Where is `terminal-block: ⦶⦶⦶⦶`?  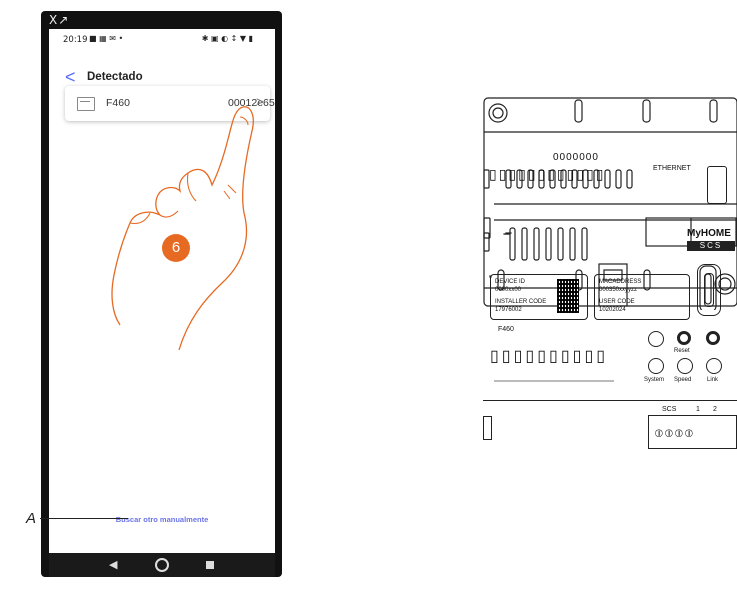 terminal-block: ⦶⦶⦶⦶ is located at coordinates (692, 432).